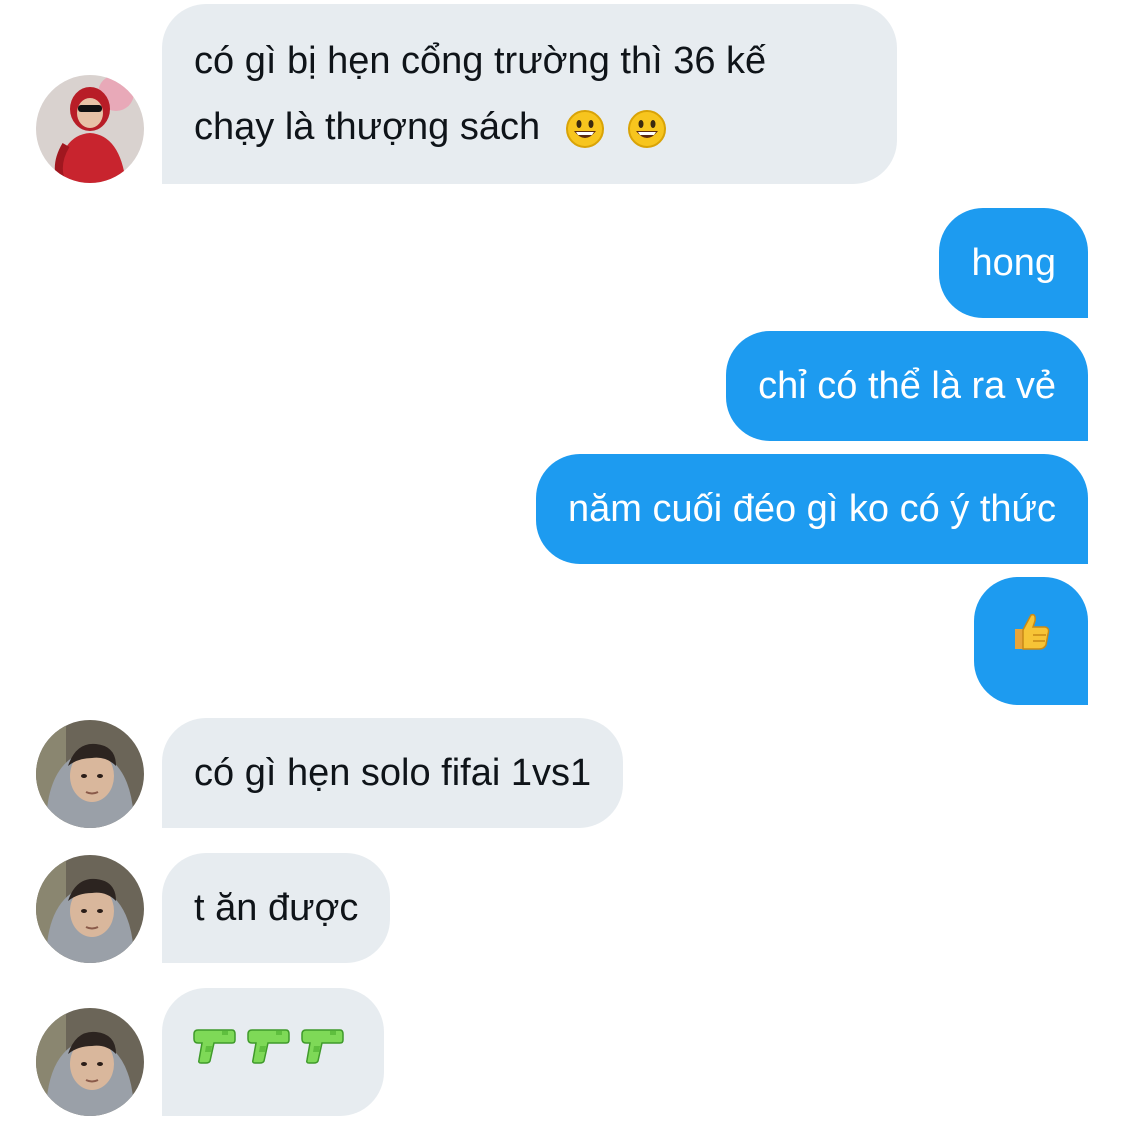 This screenshot has height=1125, width=1125. I want to click on message-text: năm cuối đéo gì ko có ý thức, so click(811, 509).